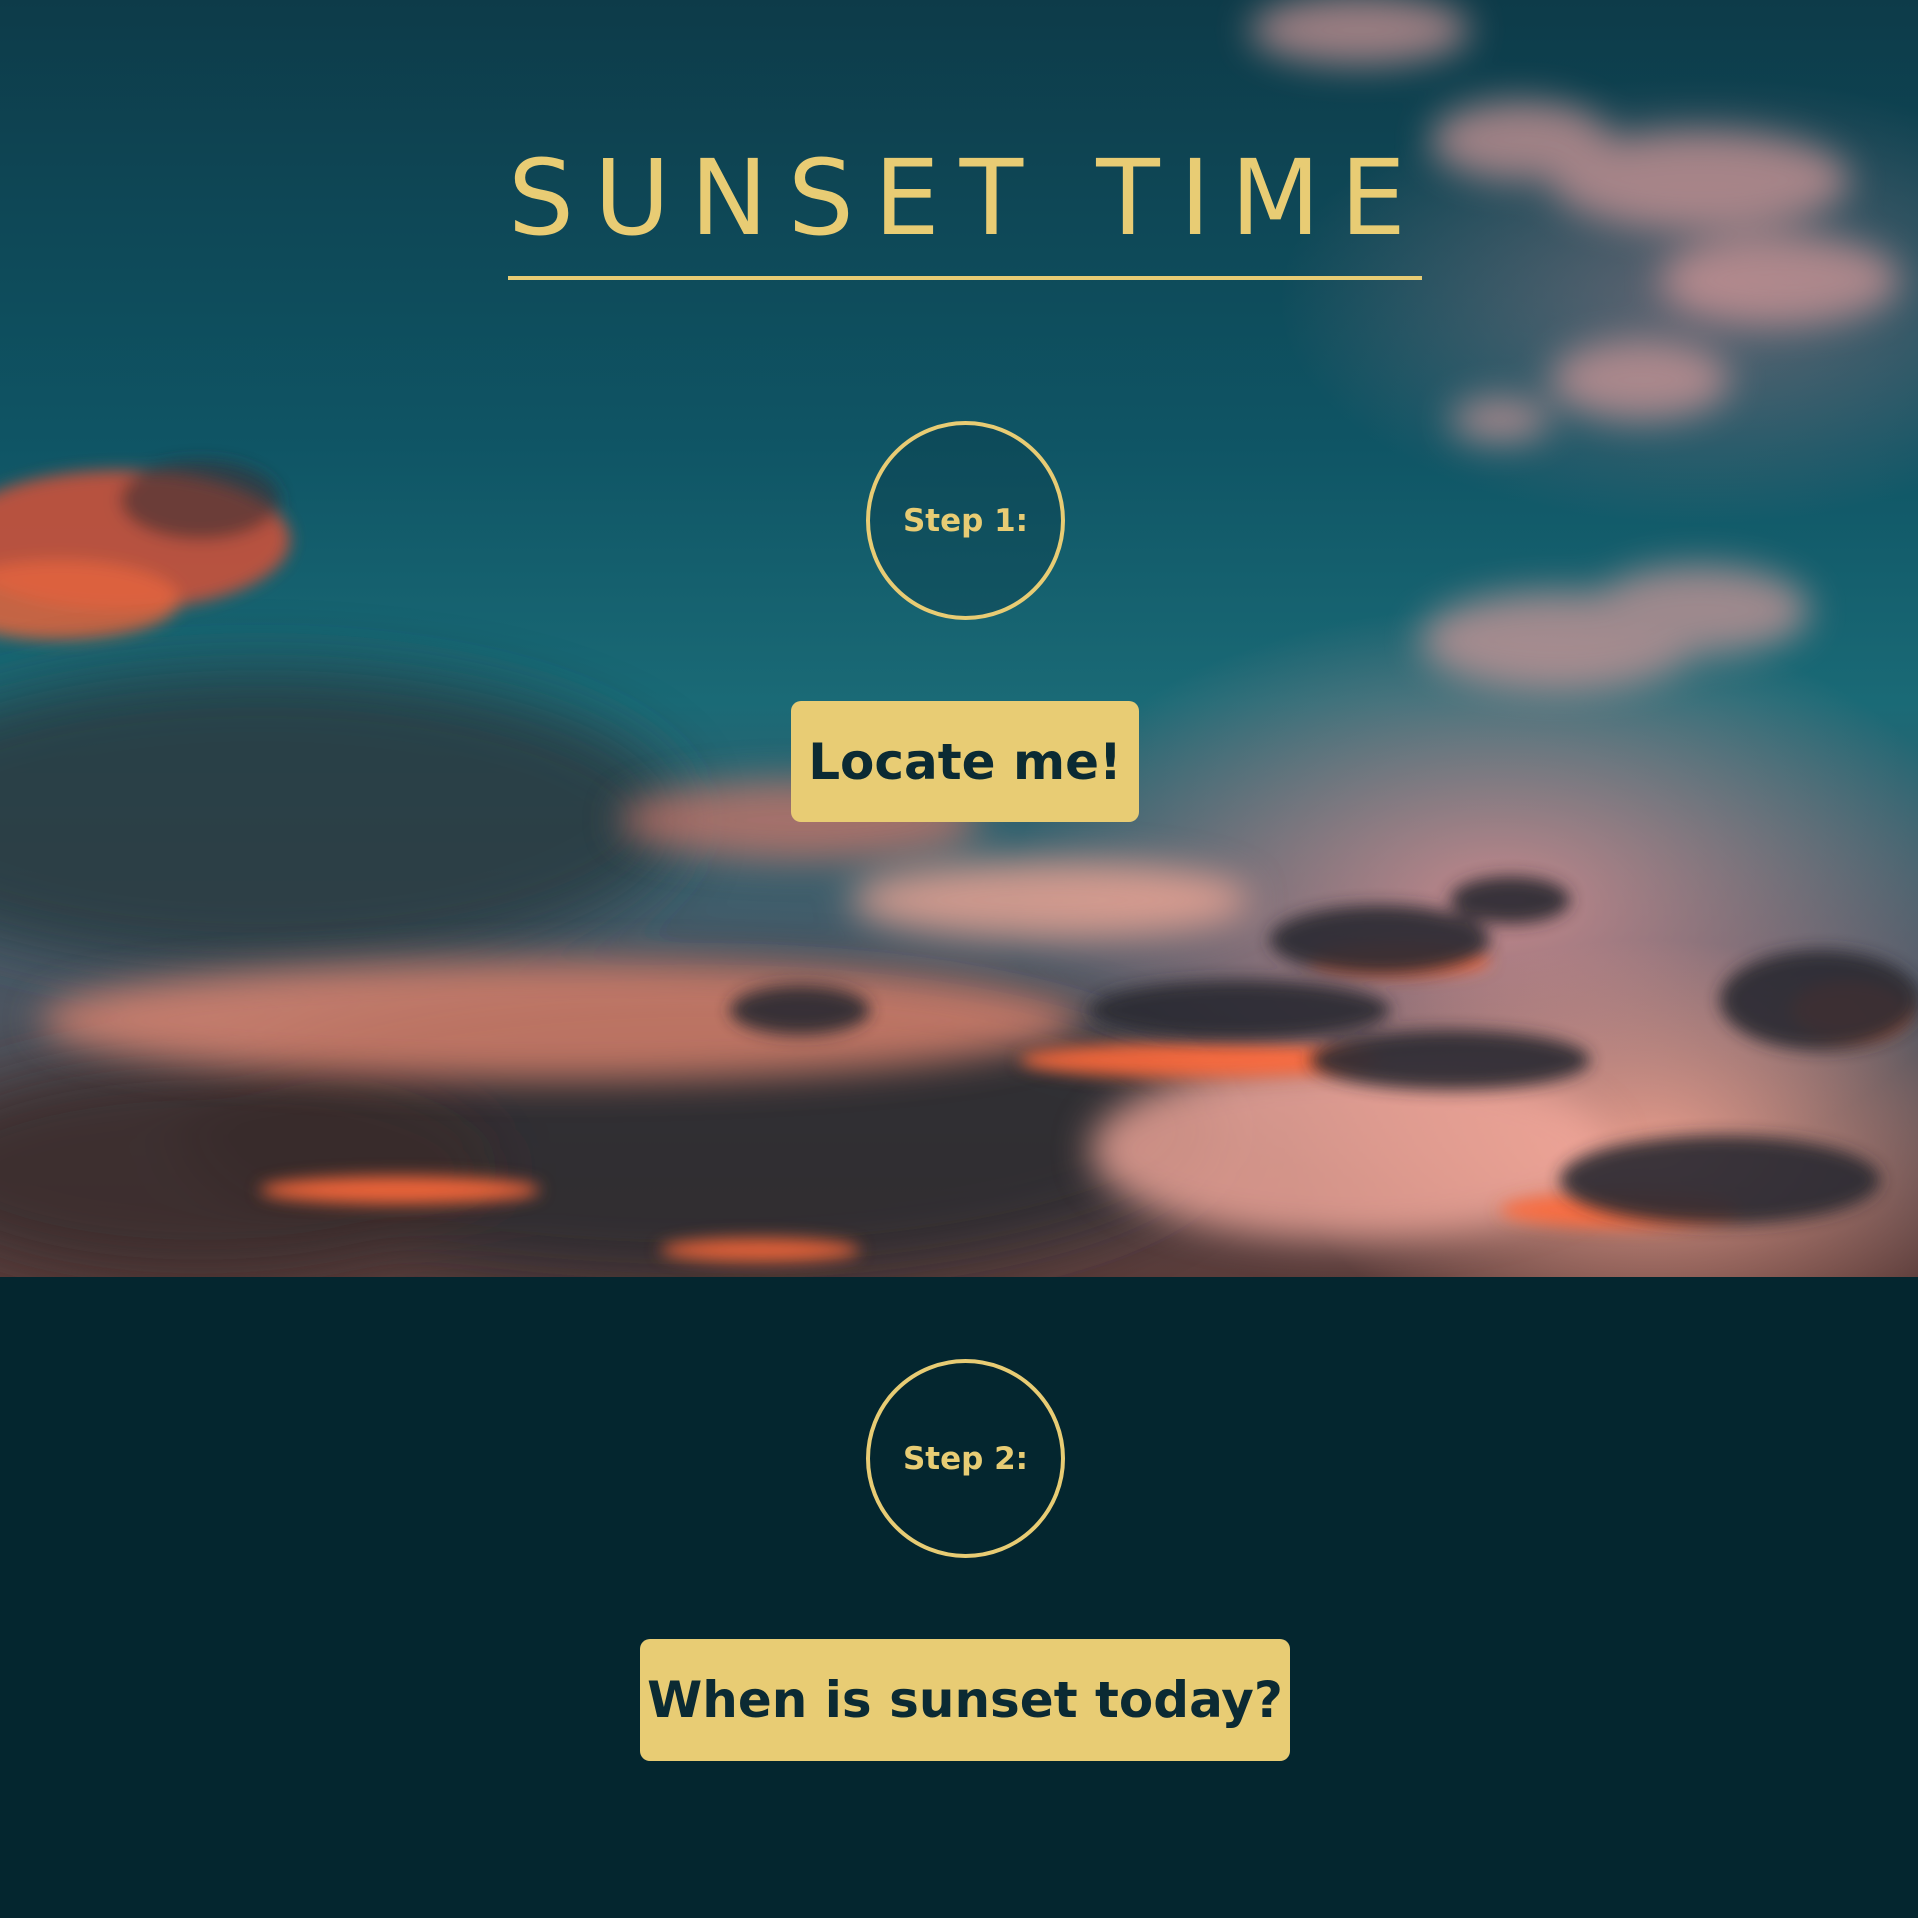 Image resolution: width=1918 pixels, height=1918 pixels. What do you see at coordinates (967, 198) in the screenshot?
I see `page-title: SUNSET TIME` at bounding box center [967, 198].